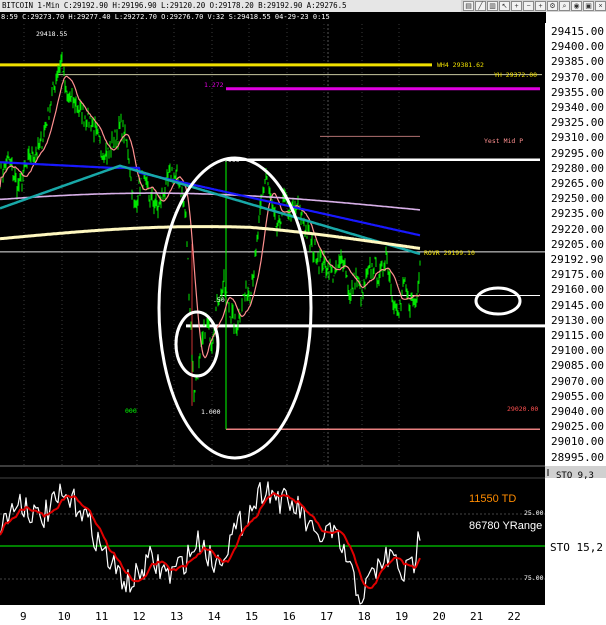 This screenshot has width=606, height=625. What do you see at coordinates (534, 578) in the screenshot?
I see `sto-level-75-label: 75.00` at bounding box center [534, 578].